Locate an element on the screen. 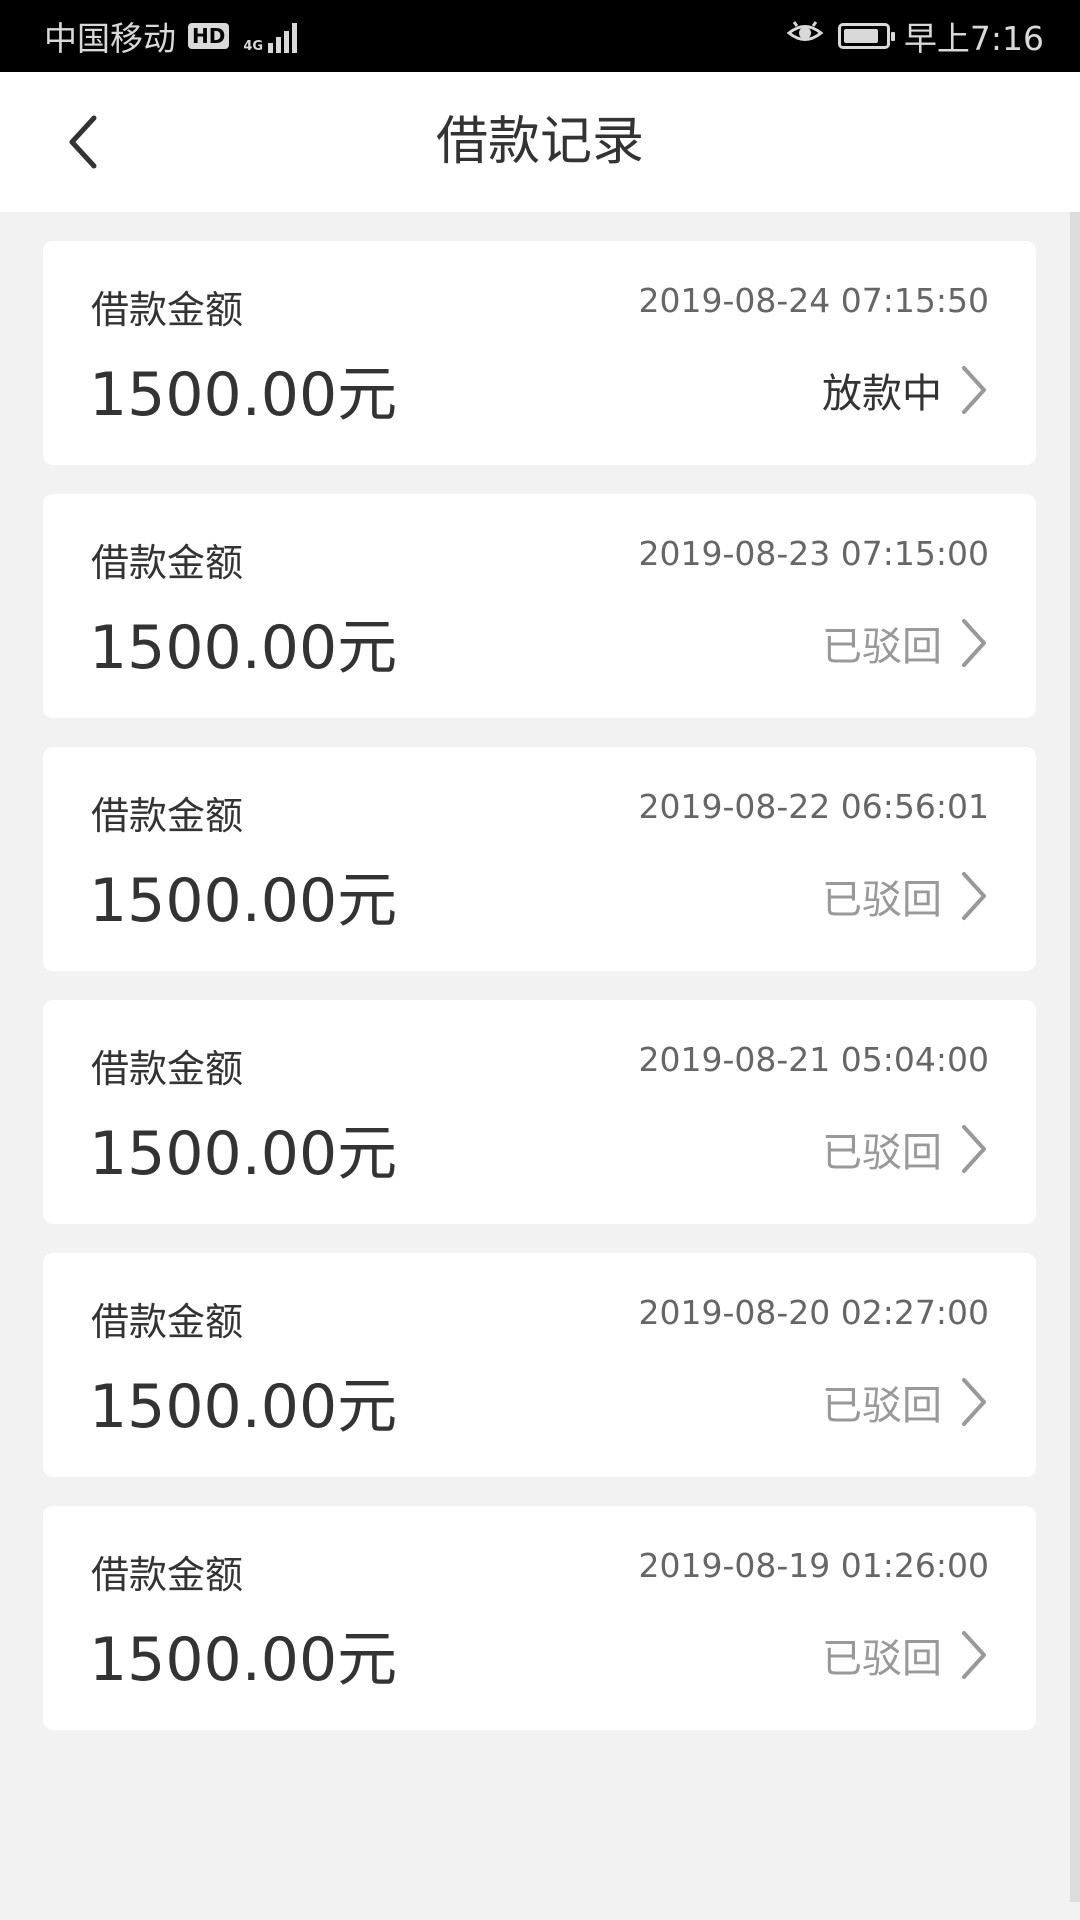  status-time: 早上7:16 is located at coordinates (973, 38).